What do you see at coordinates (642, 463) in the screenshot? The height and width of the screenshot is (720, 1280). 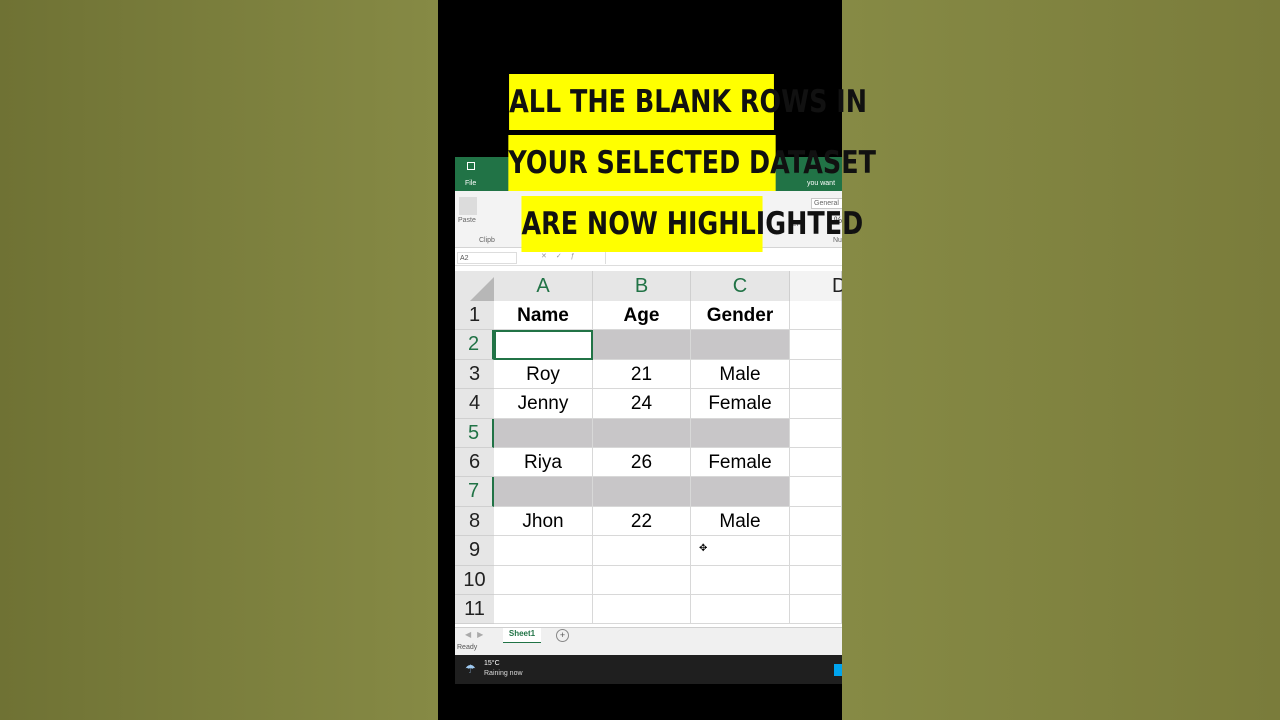 I see `cell-b6: 26` at bounding box center [642, 463].